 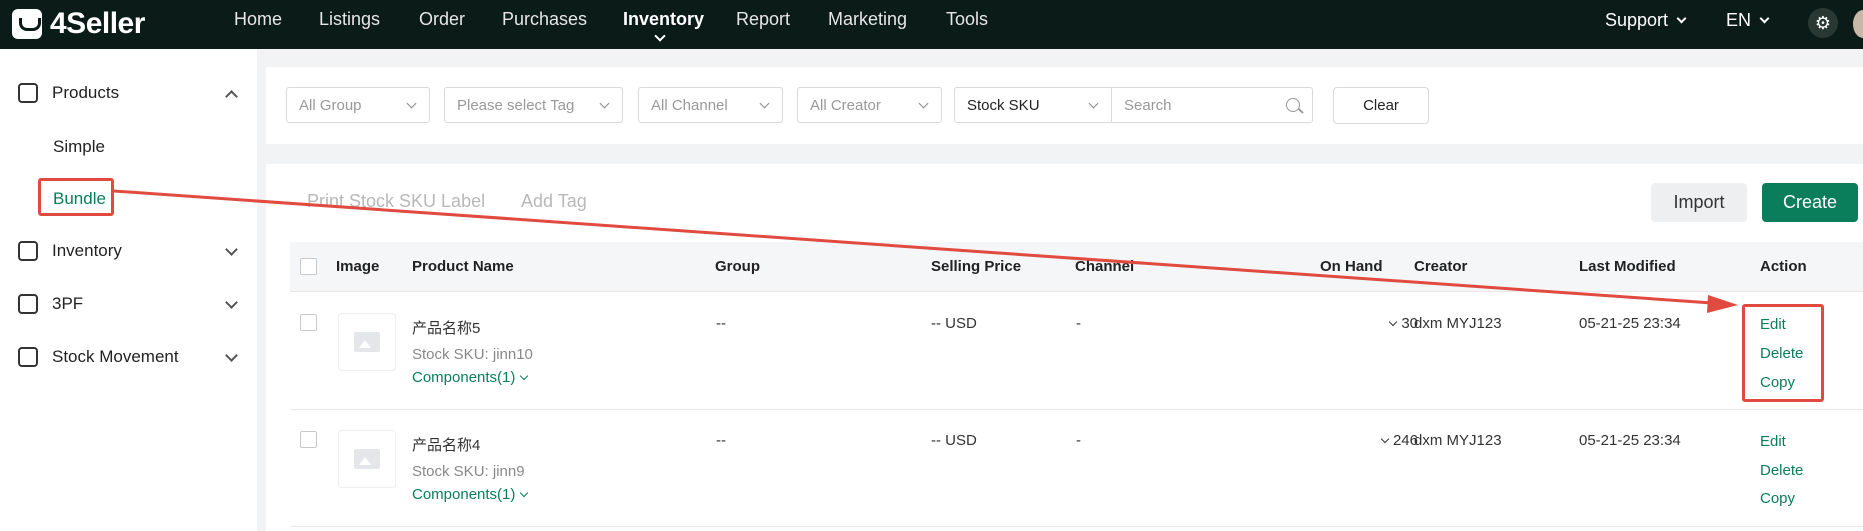 I want to click on on-hand-value: 30, so click(x=1384, y=323).